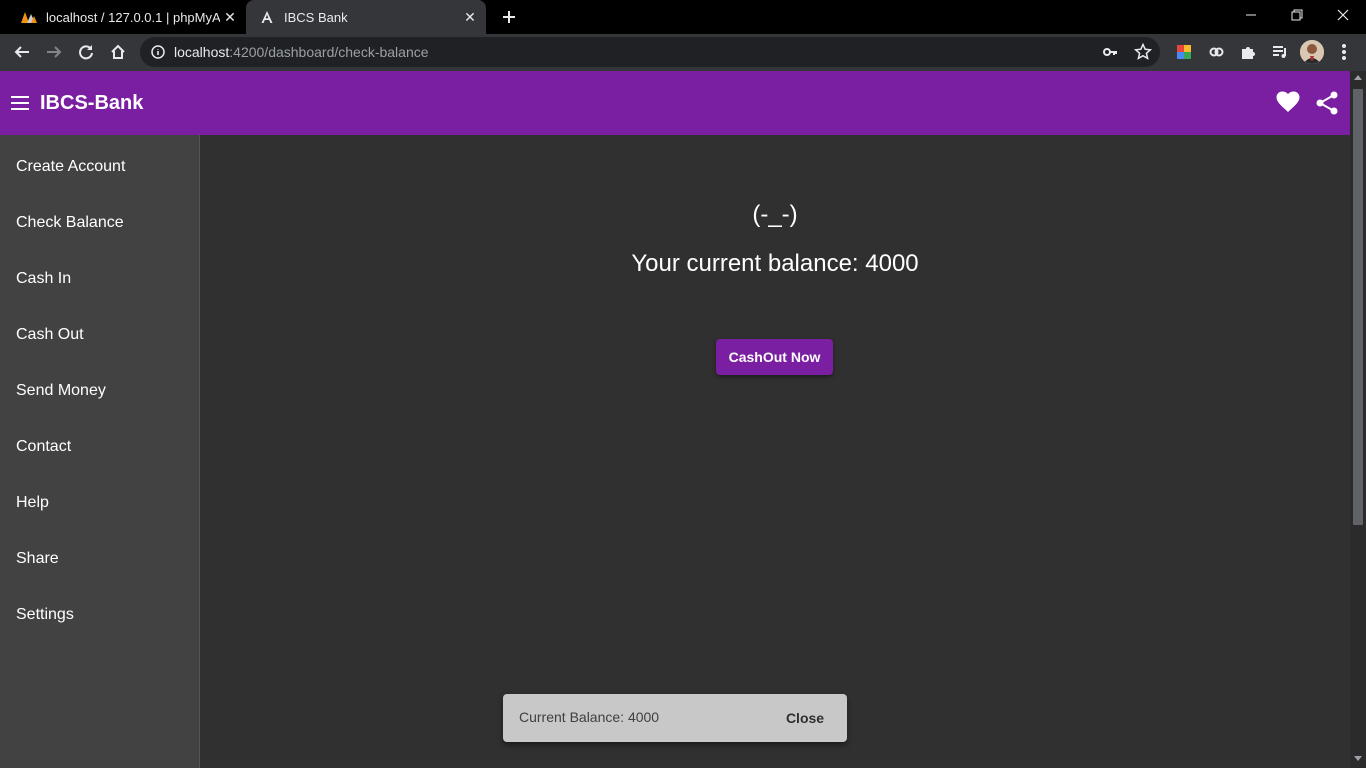  What do you see at coordinates (1312, 52) in the screenshot?
I see `profile-avatar` at bounding box center [1312, 52].